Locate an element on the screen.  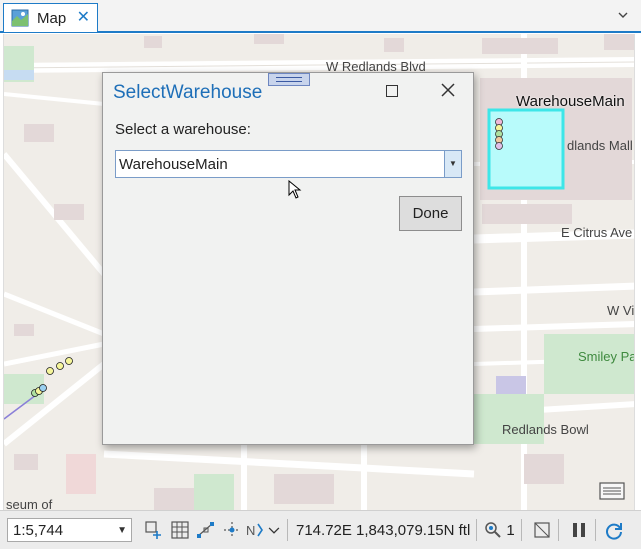
map-icon is located at coordinates (20, 18).